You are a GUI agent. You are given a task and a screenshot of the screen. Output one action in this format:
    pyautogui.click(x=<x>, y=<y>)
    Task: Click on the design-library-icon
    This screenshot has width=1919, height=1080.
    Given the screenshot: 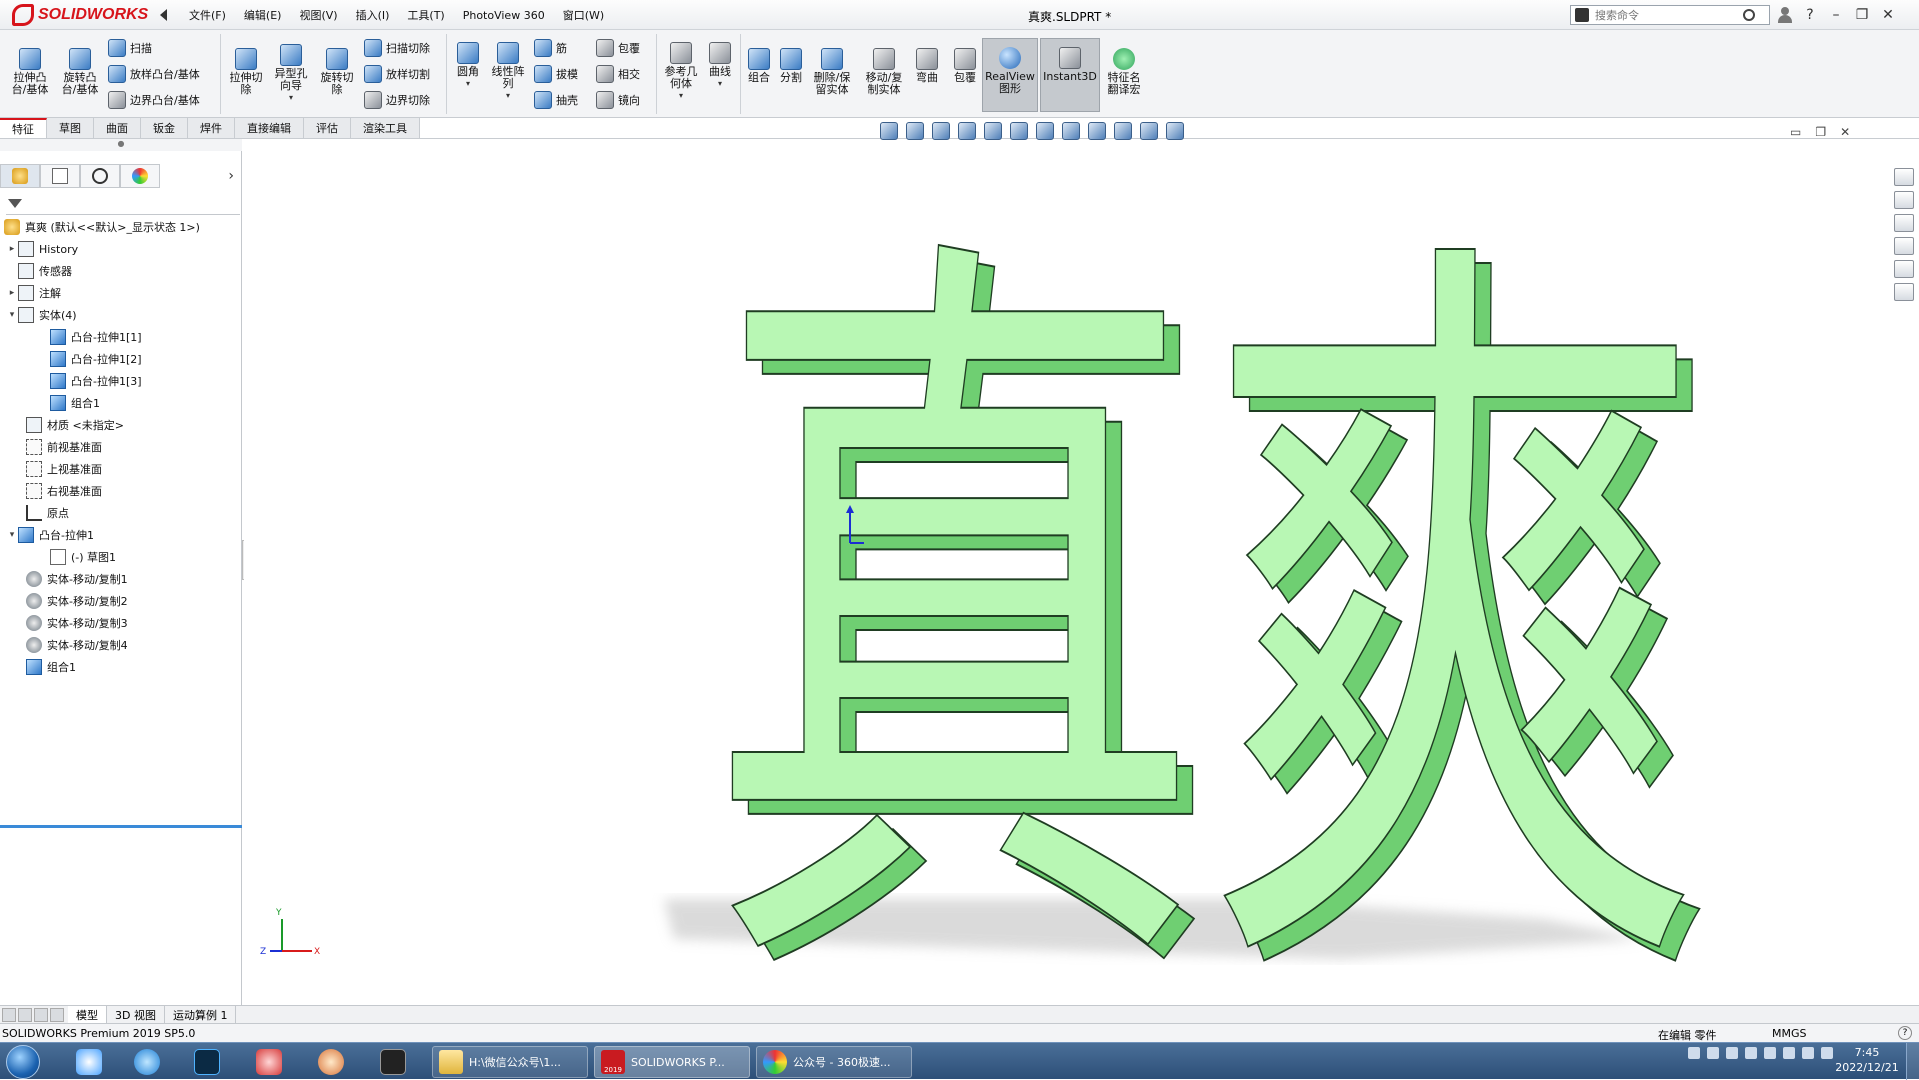 What is the action you would take?
    pyautogui.click(x=1904, y=200)
    